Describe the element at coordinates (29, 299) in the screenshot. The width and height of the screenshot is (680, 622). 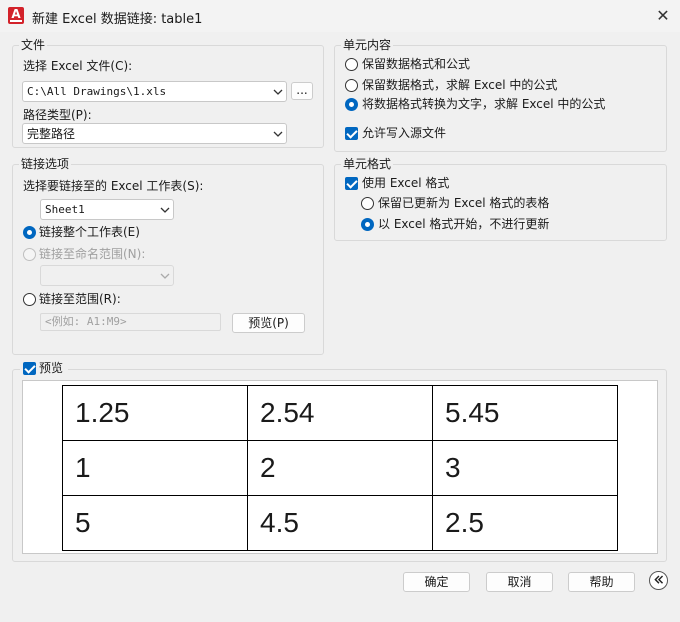
I see `radio-link-range` at that location.